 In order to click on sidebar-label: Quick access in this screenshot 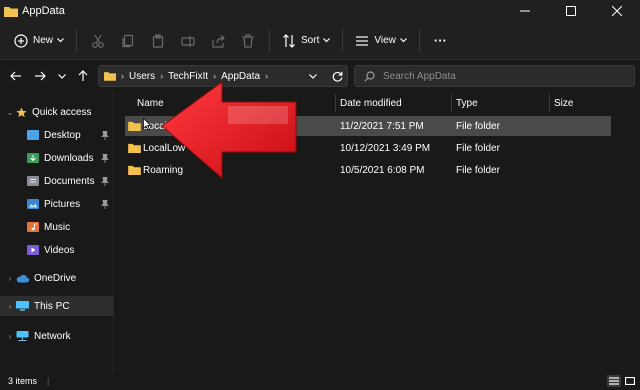, I will do `click(62, 112)`.